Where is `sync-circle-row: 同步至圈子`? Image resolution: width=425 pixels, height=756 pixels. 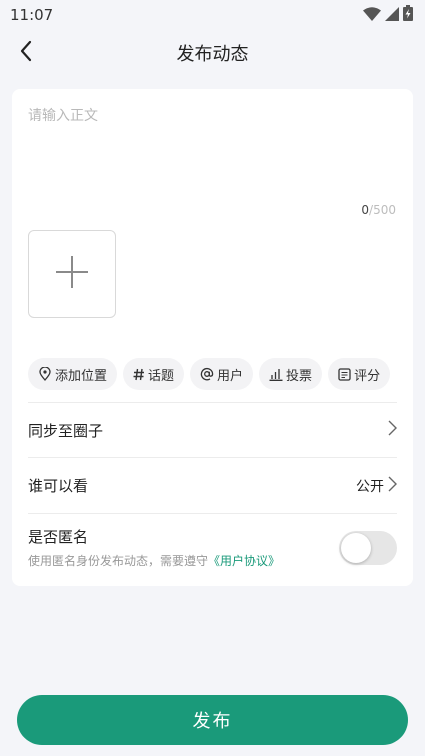 sync-circle-row: 同步至圈子 is located at coordinates (212, 429).